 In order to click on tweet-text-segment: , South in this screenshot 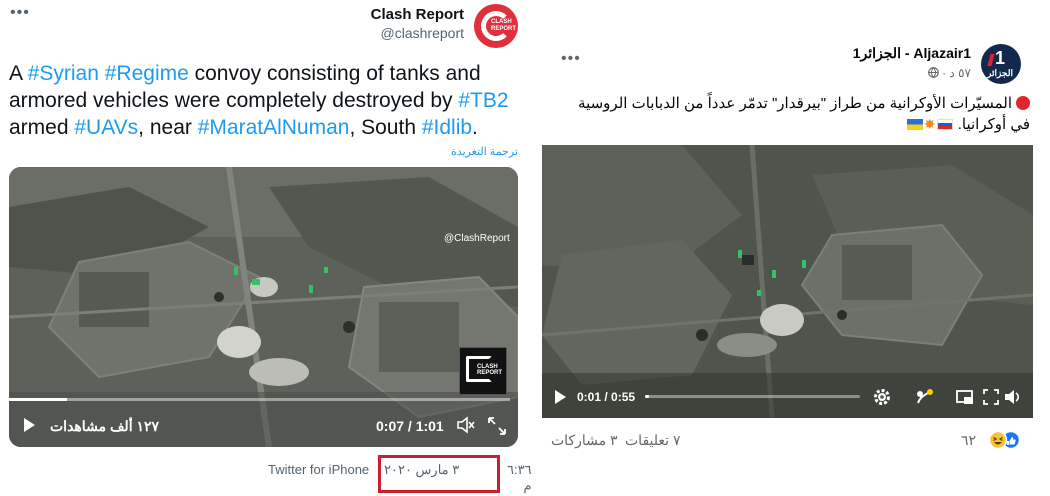, I will do `click(385, 127)`.